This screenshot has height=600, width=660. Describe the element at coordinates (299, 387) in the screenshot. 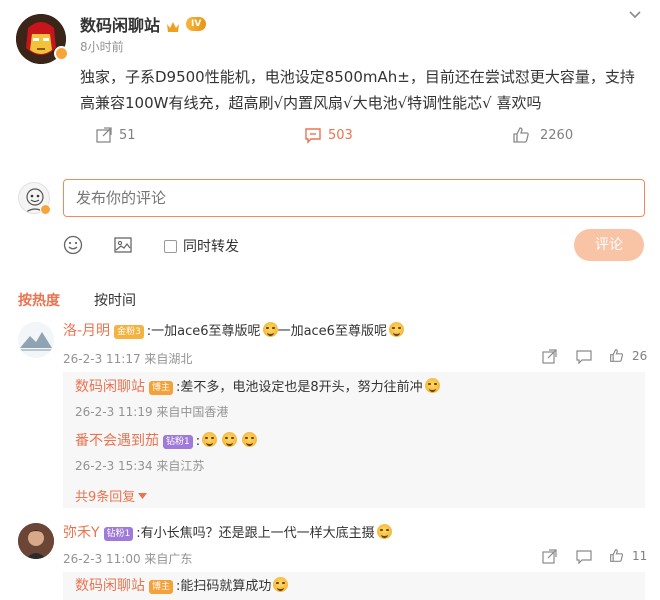

I see `reply-text: :差不多，电池设定也是8开头，努力往前冲` at that location.